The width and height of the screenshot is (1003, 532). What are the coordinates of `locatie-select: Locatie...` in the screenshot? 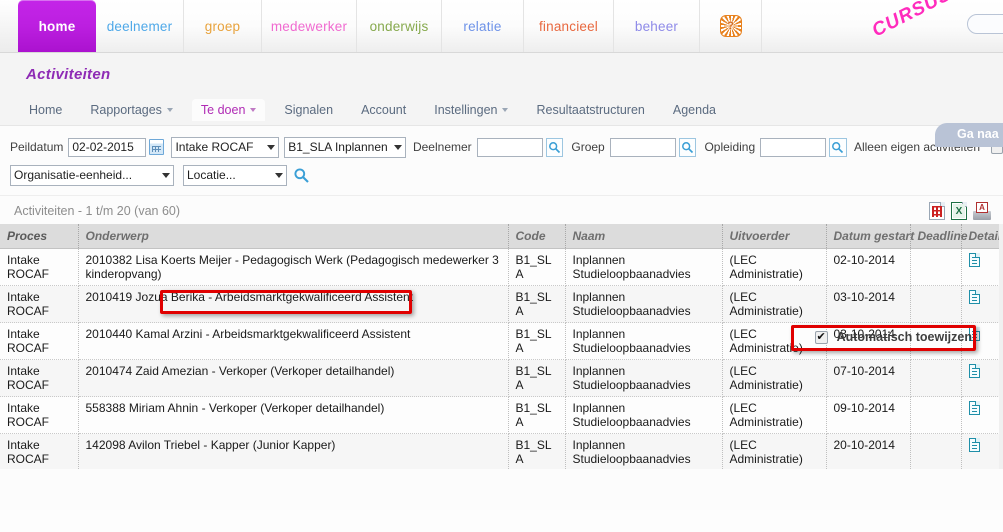 It's located at (235, 175).